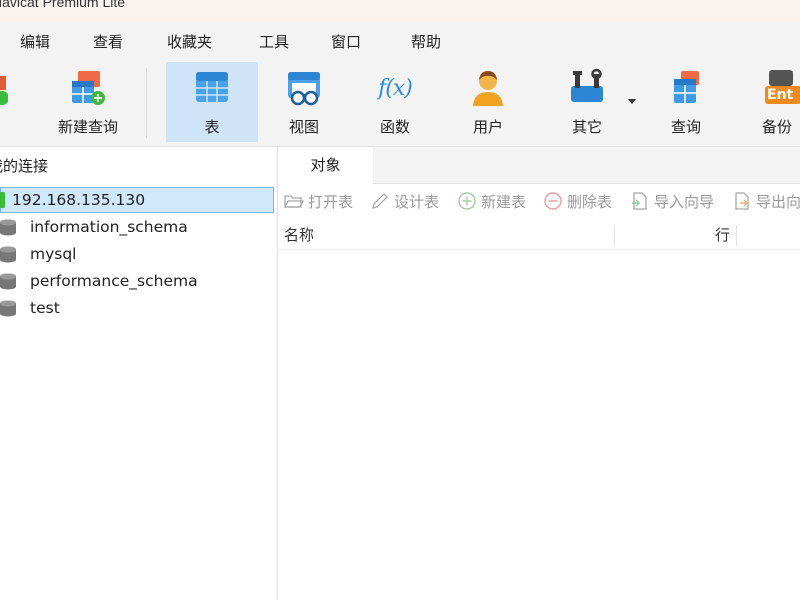 The width and height of the screenshot is (800, 600). I want to click on export-wizard-button: 导出向导, so click(766, 201).